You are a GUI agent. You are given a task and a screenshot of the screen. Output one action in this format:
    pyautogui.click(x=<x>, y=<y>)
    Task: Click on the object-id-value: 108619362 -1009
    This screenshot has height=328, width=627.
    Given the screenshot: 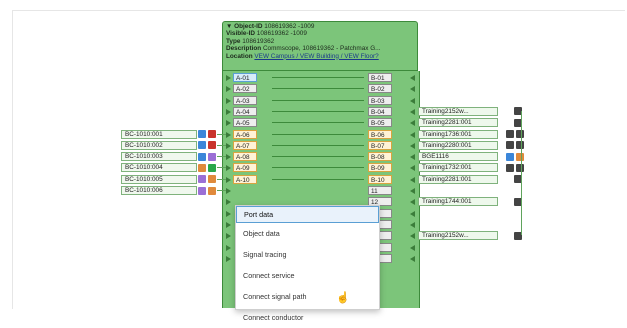 What is the action you would take?
    pyautogui.click(x=289, y=26)
    